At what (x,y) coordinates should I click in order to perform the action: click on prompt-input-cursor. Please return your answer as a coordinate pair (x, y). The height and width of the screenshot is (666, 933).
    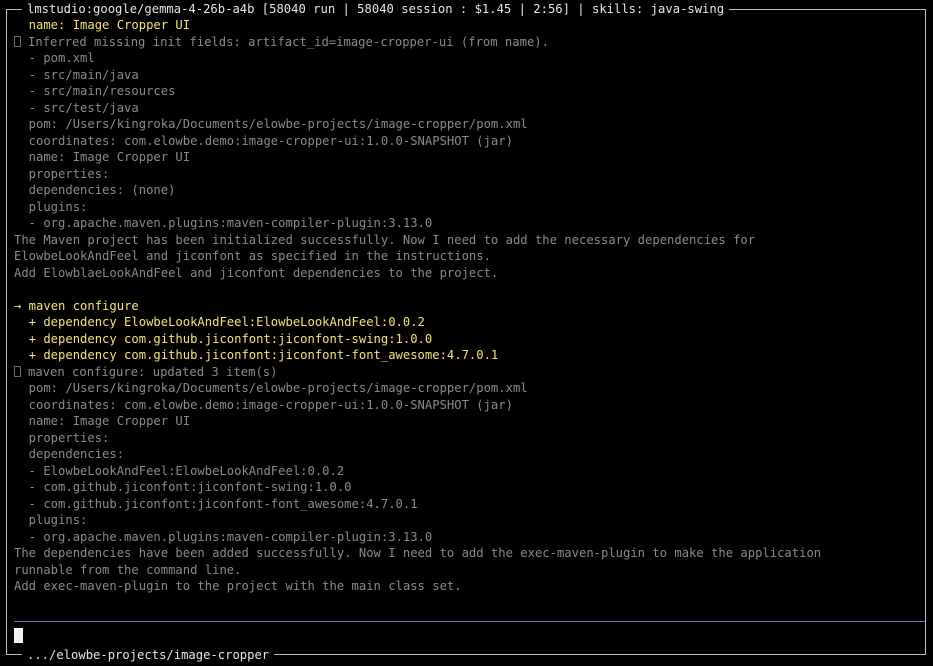
    Looking at the image, I should click on (18, 635).